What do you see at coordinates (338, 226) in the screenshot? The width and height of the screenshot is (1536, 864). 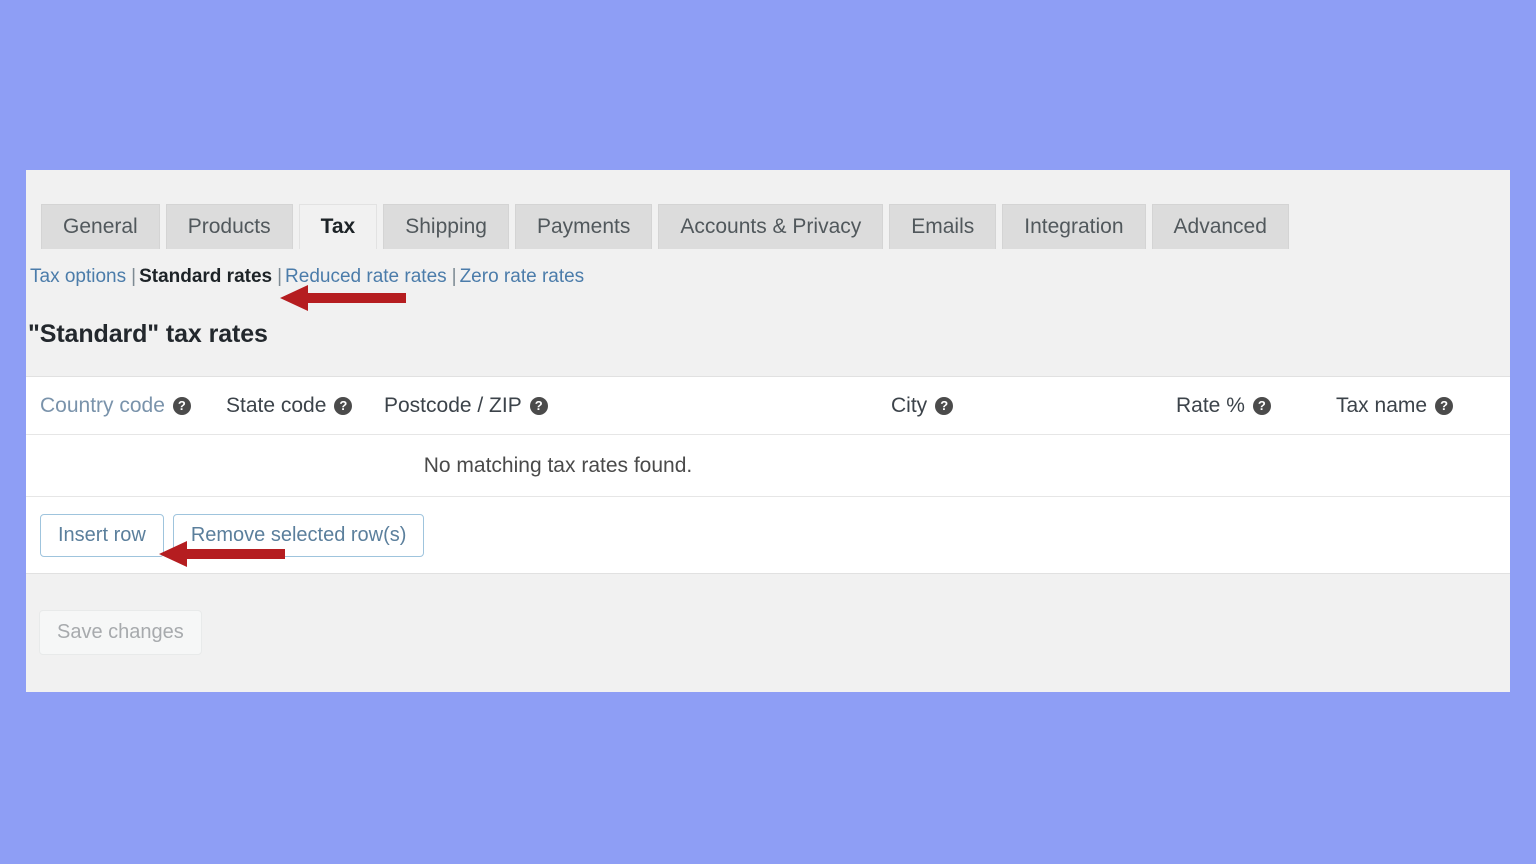 I see `tab-tax: Tax` at bounding box center [338, 226].